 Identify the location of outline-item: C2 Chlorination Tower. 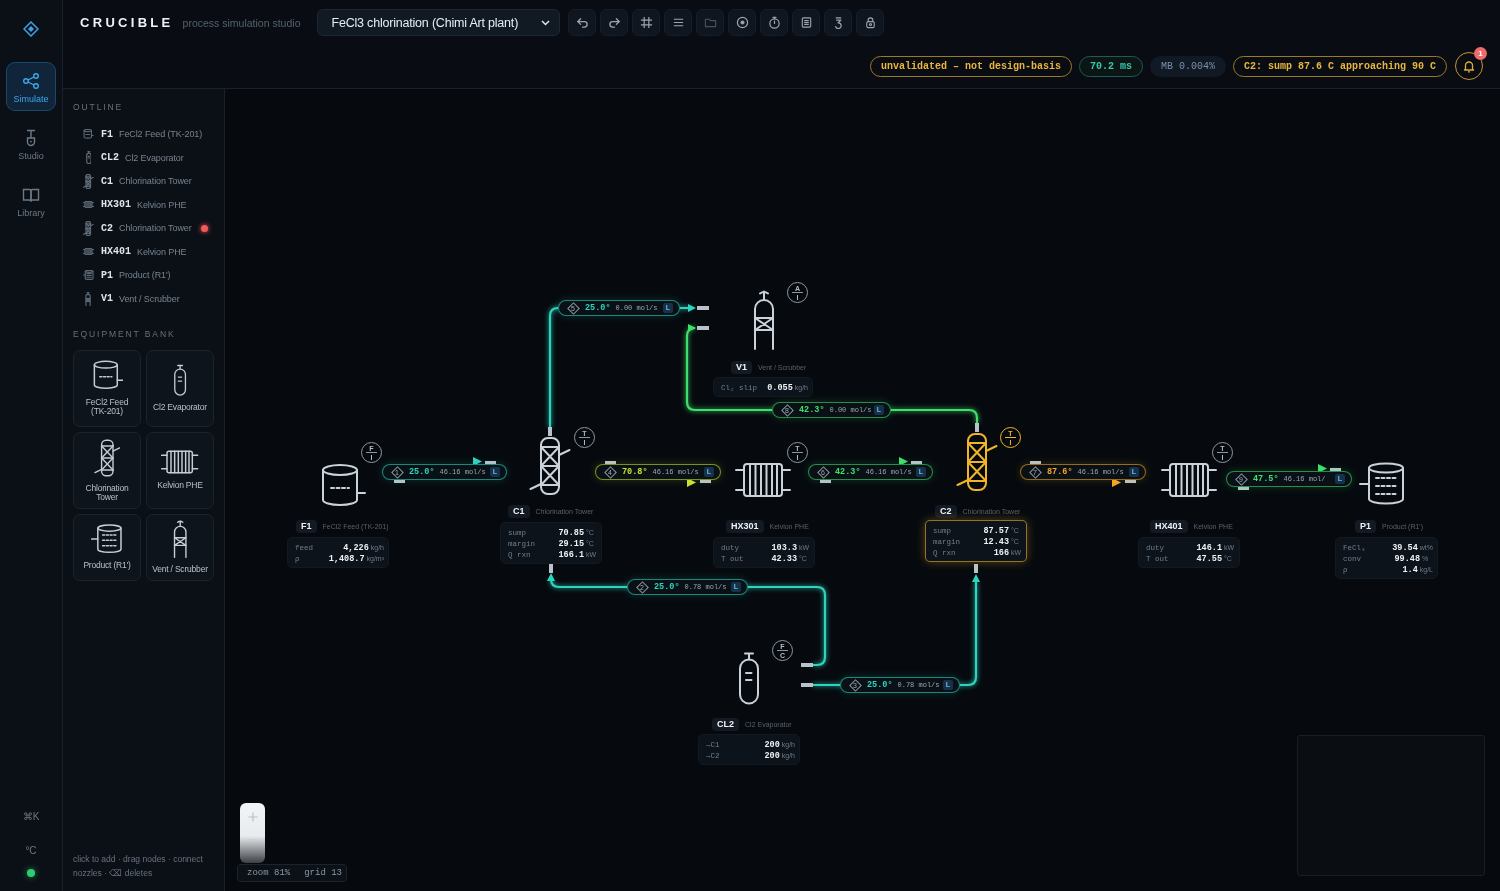
(143, 228).